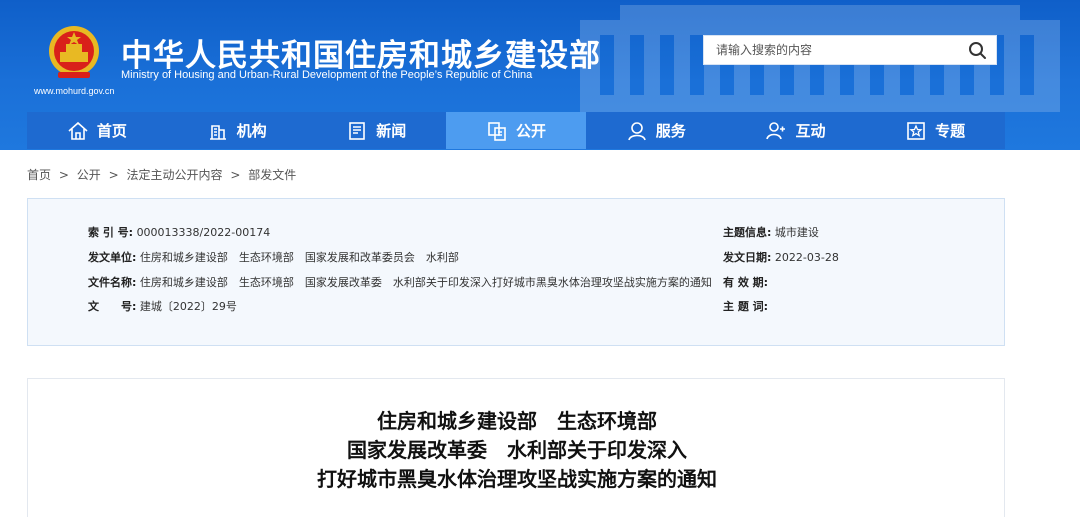  I want to click on nav-item-organization: 机构, so click(237, 130).